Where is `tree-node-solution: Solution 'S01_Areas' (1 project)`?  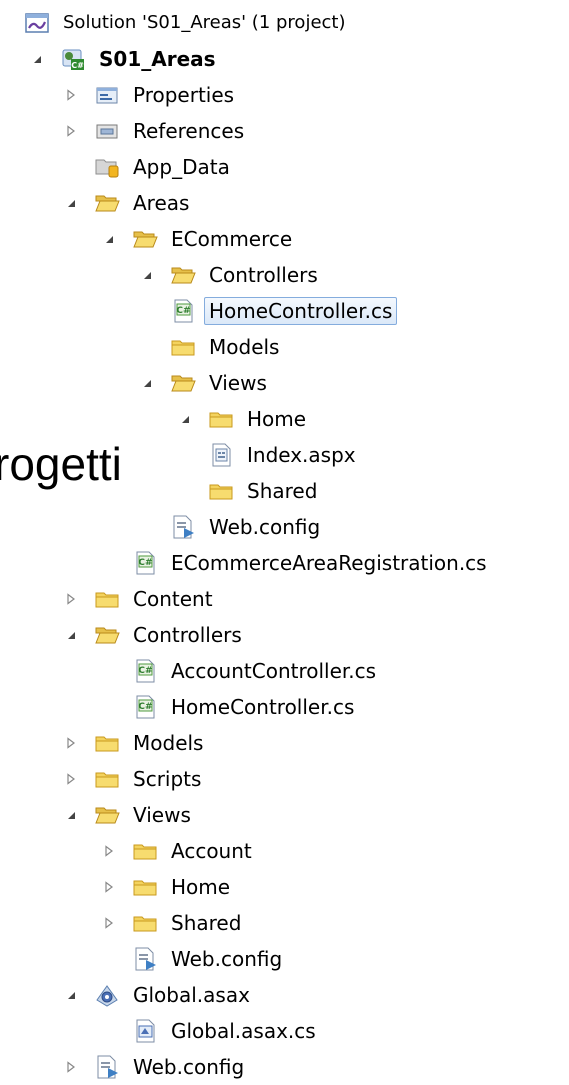 tree-node-solution: Solution 'S01_Areas' (1 project) is located at coordinates (187, 23).